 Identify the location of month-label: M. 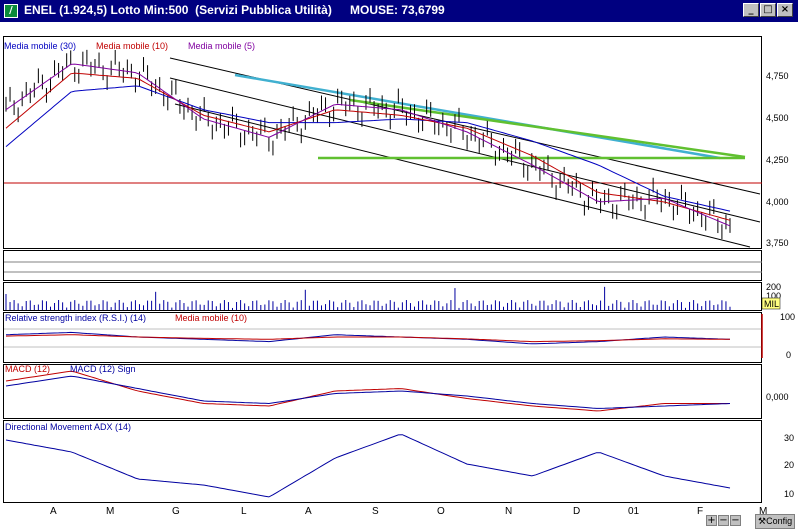
(110, 511).